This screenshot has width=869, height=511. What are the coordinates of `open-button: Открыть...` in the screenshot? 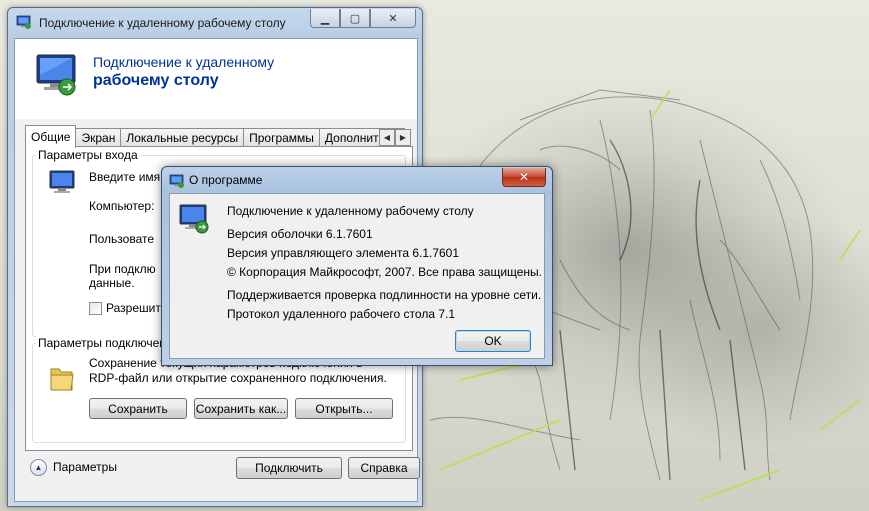 It's located at (344, 408).